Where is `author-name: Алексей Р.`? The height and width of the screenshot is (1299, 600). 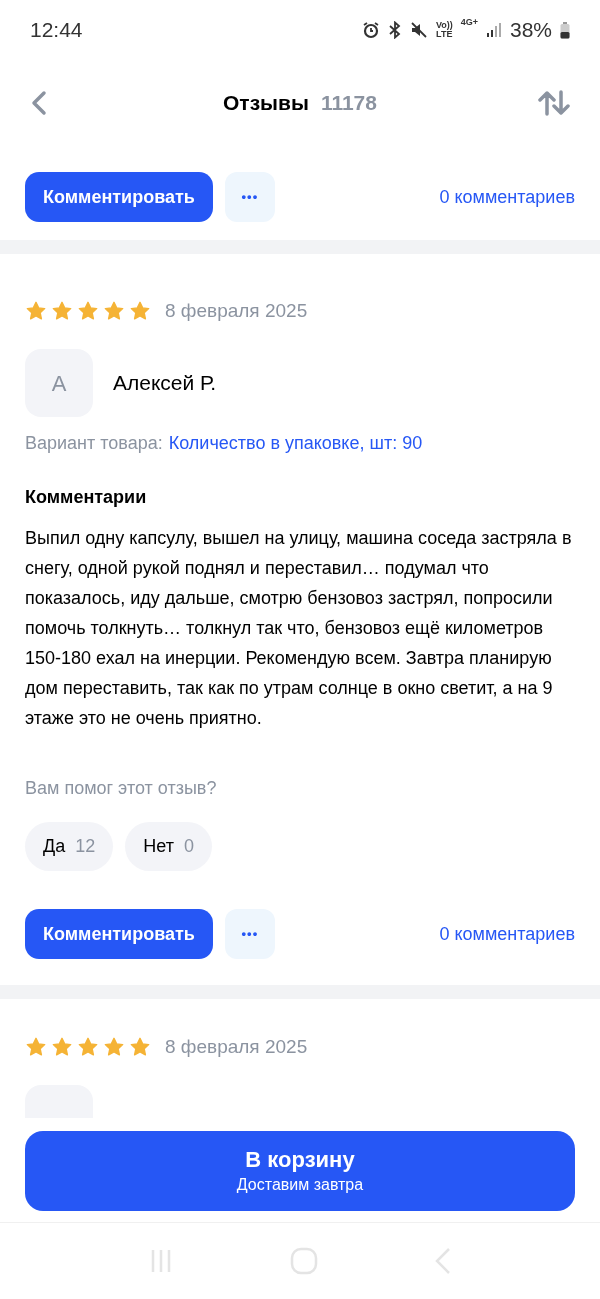
author-name: Алексей Р. is located at coordinates (164, 383).